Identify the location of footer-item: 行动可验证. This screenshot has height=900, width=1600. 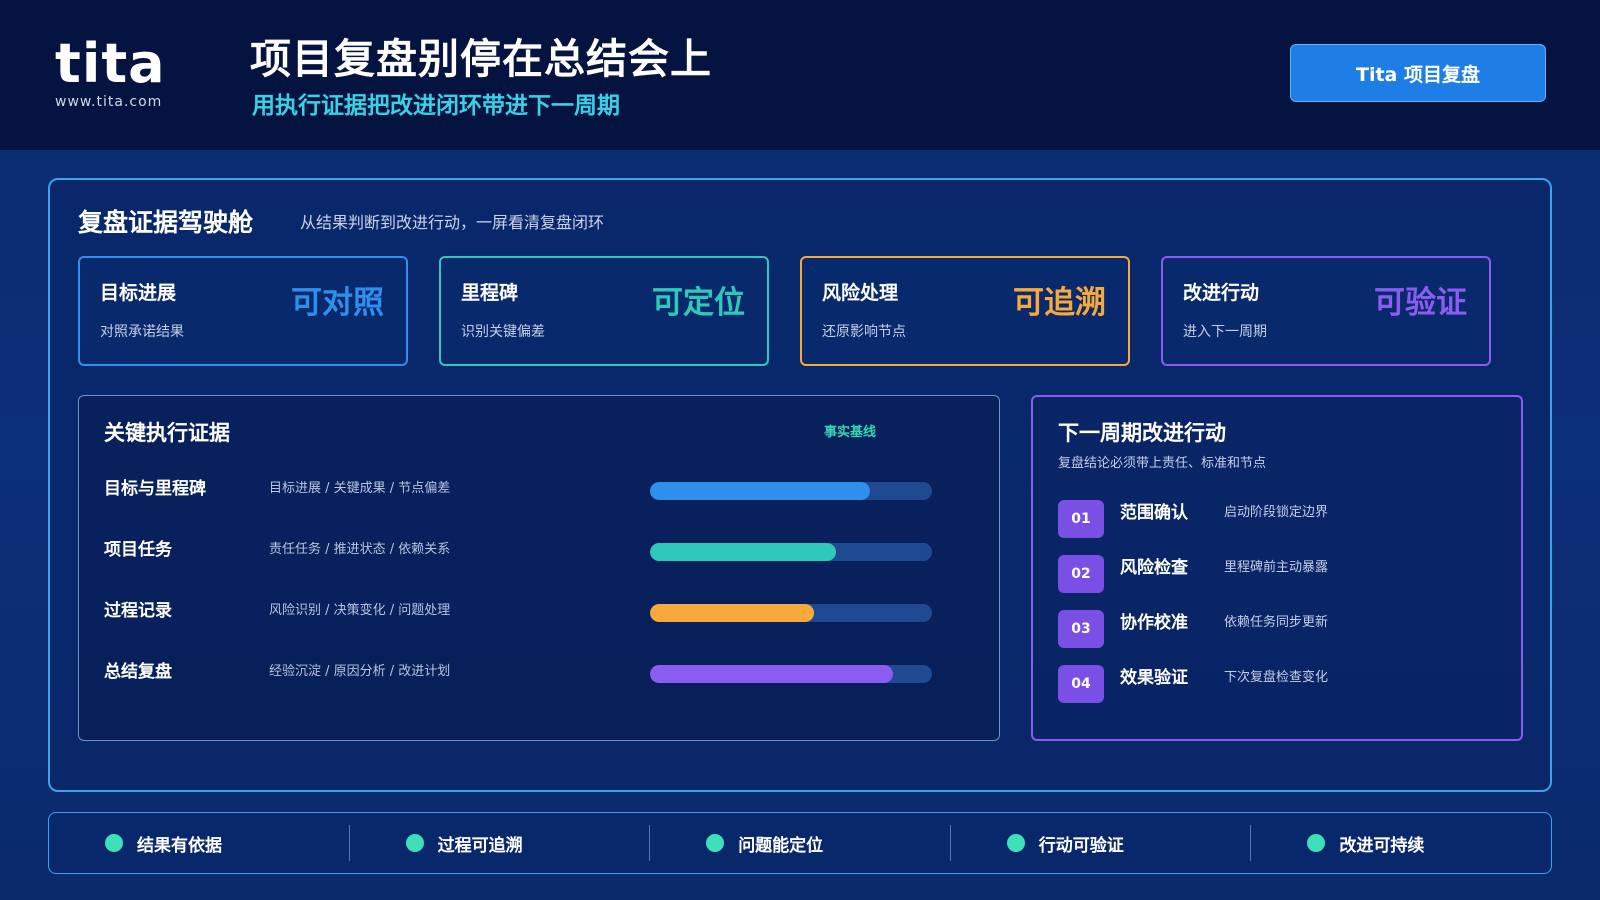
(1100, 843).